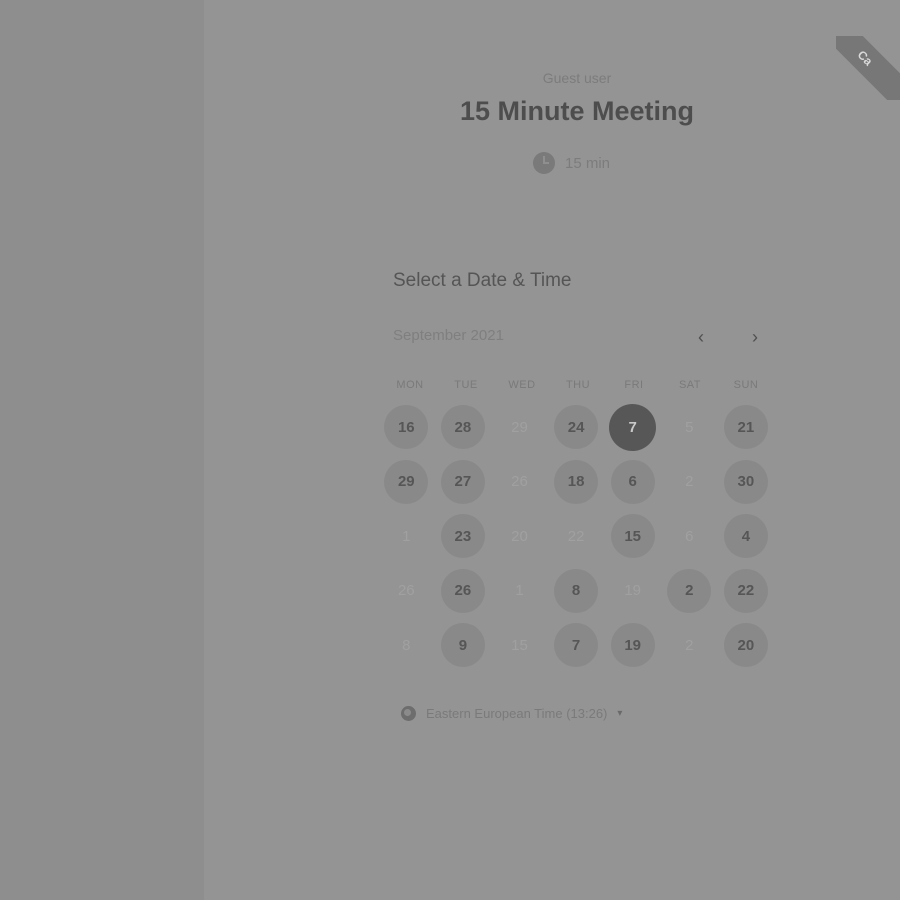 This screenshot has height=900, width=900. I want to click on date-button: 9, so click(462, 645).